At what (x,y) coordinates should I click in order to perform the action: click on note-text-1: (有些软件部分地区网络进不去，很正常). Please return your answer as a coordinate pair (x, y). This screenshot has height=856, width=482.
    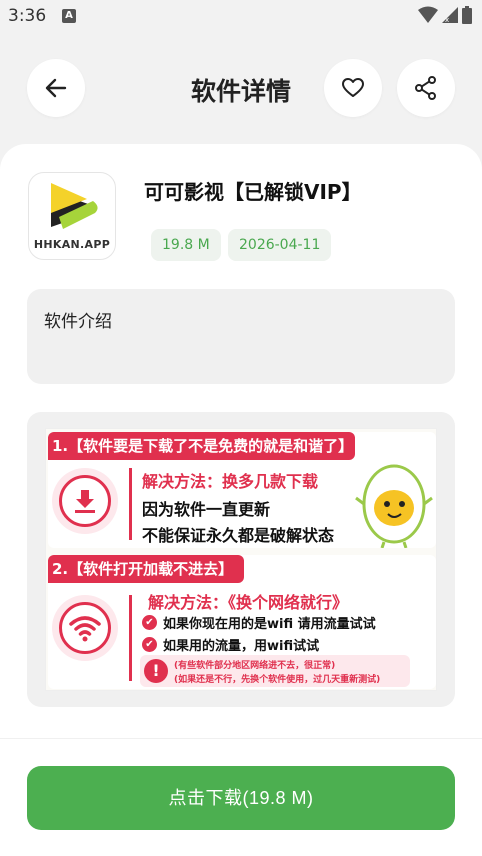
    Looking at the image, I should click on (255, 666).